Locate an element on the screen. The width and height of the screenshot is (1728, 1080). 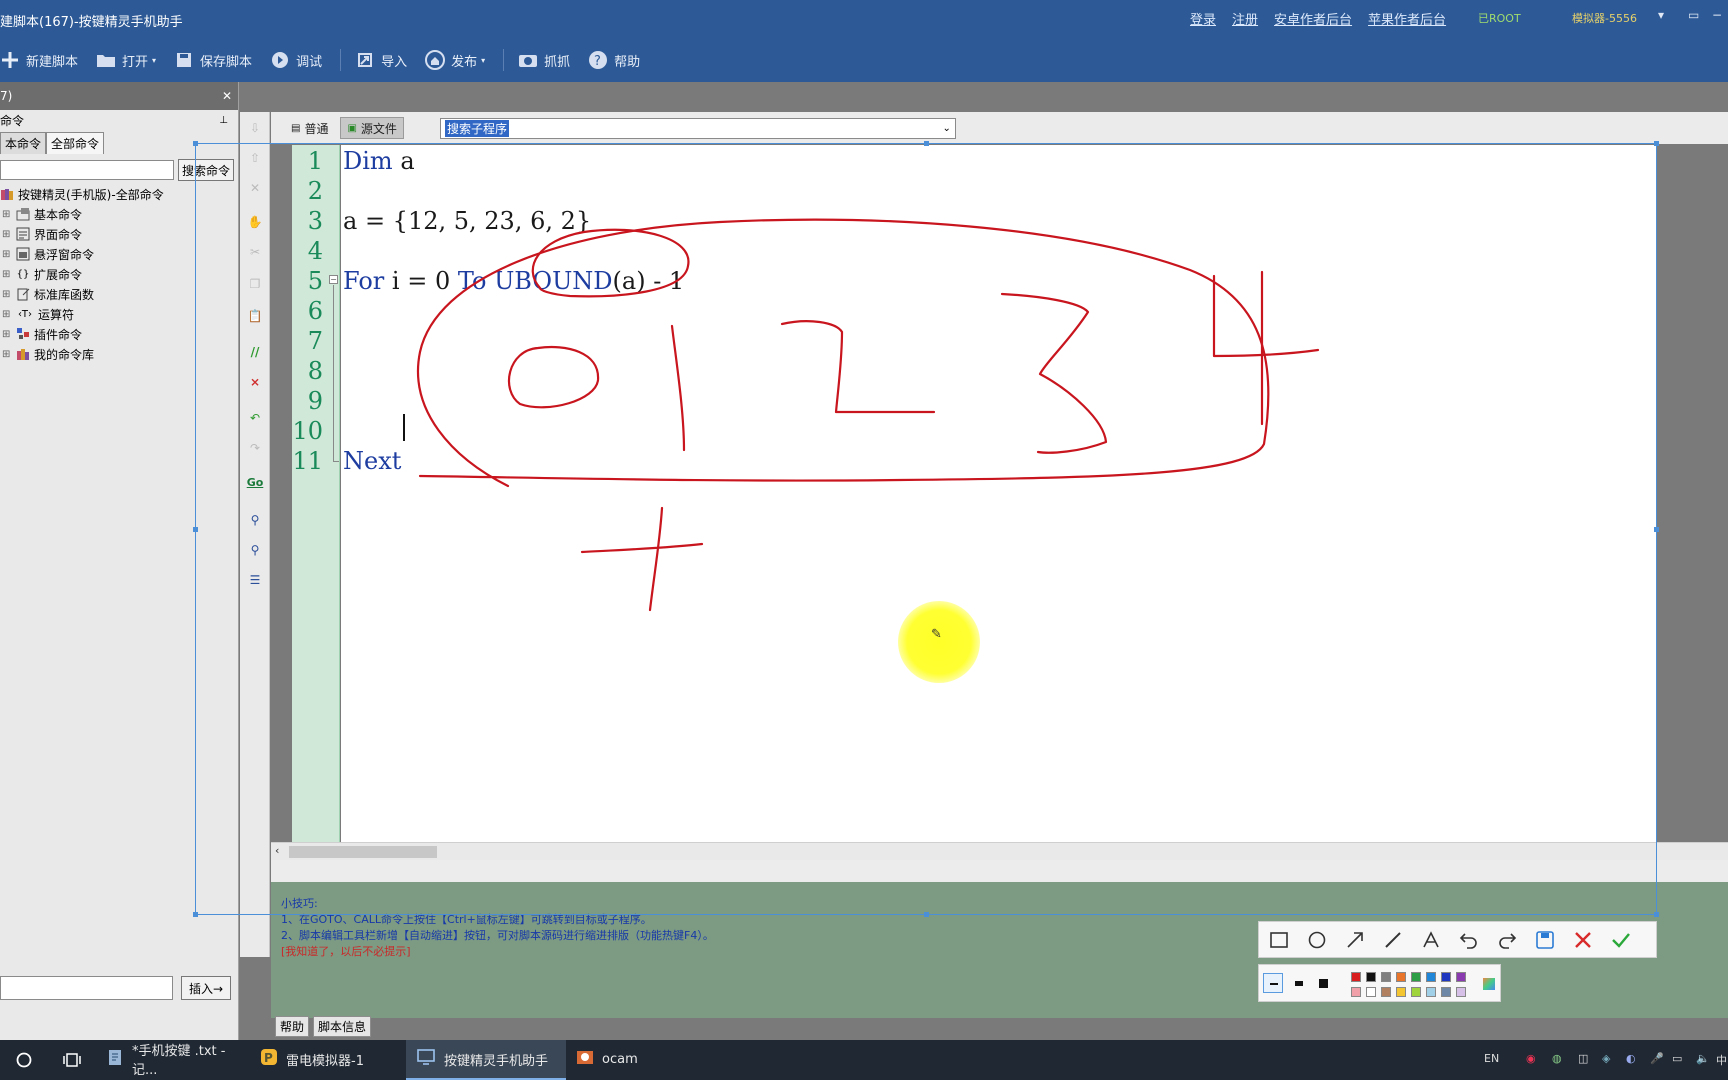
tree-item-stdlib: ⊞ 标准库函数 is located at coordinates (119, 294).